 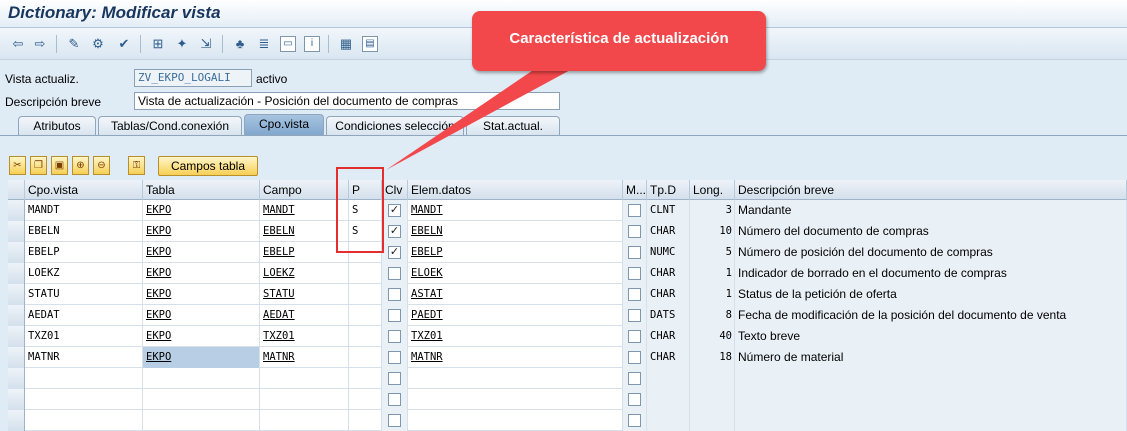 What do you see at coordinates (485, 116) in the screenshot?
I see `callout-arrow-shape` at bounding box center [485, 116].